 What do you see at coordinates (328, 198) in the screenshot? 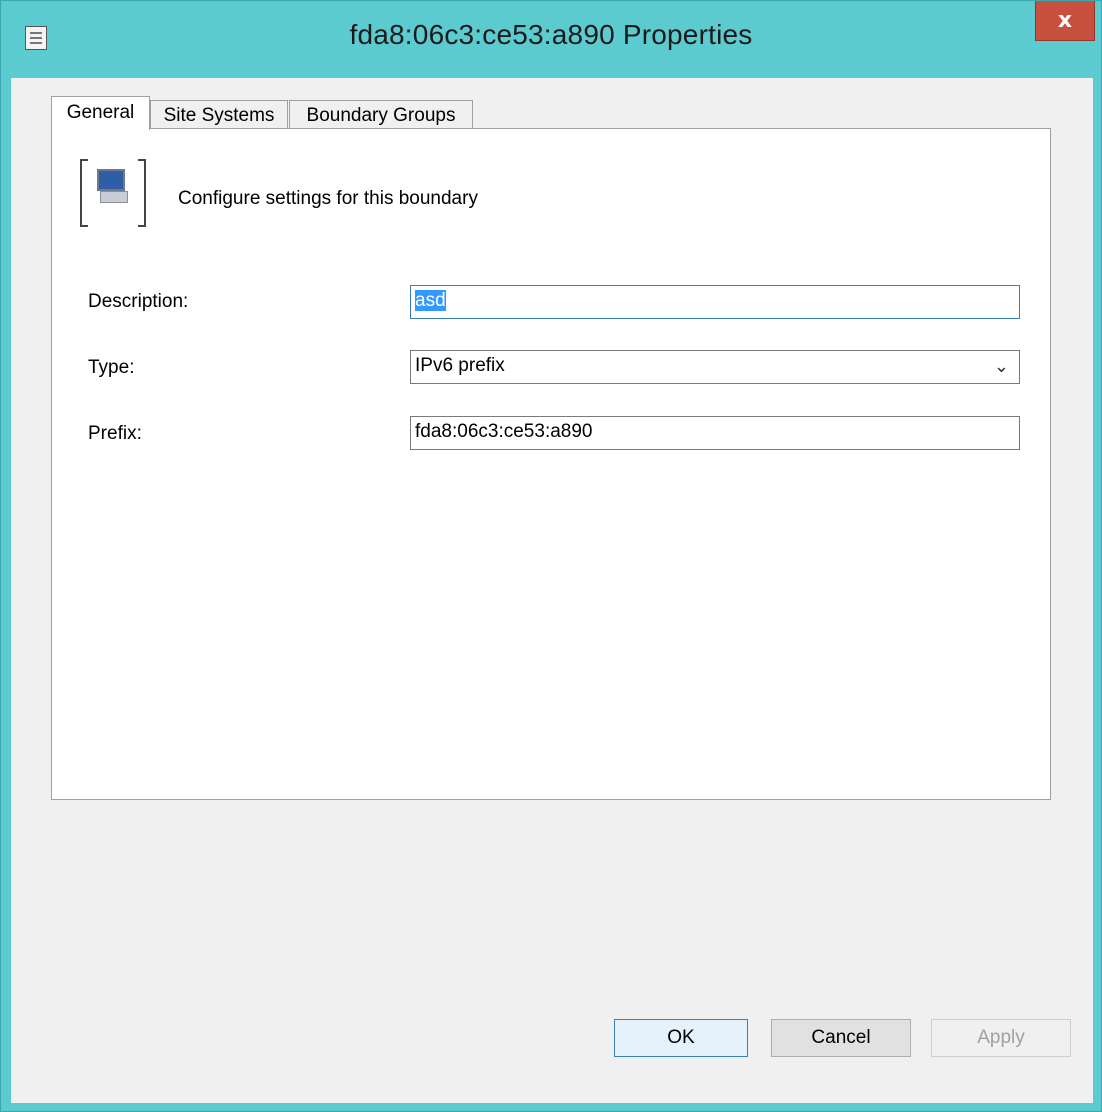
I see `panel-header-text: Configure settings for this boundary` at bounding box center [328, 198].